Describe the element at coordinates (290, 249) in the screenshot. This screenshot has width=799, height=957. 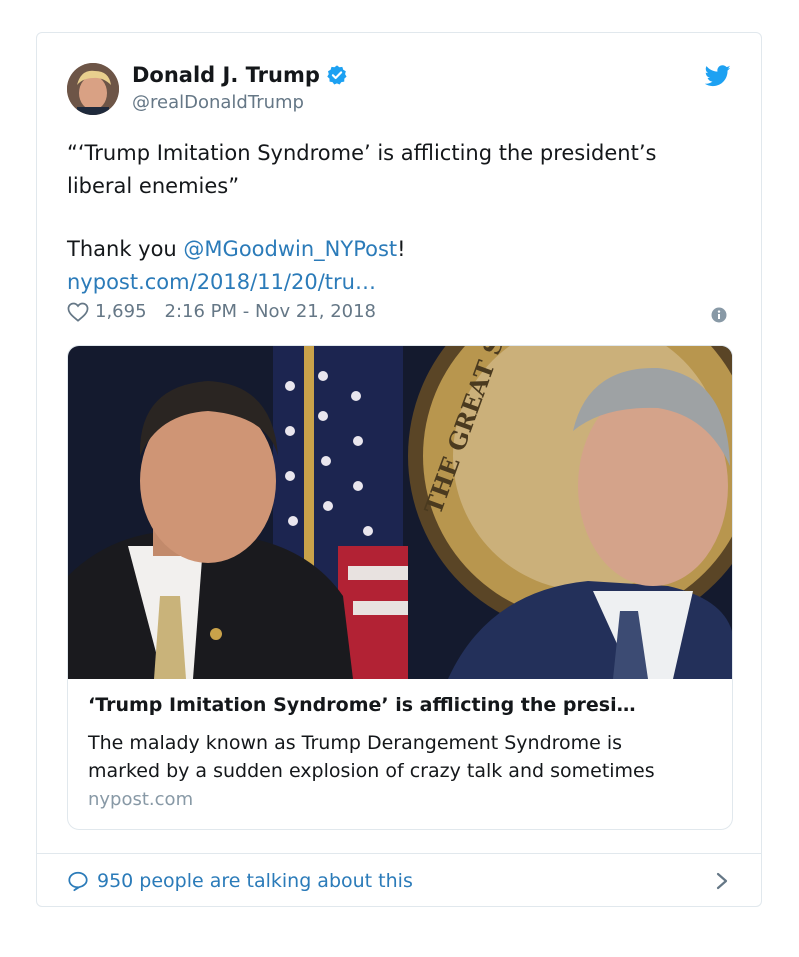
I see `mention-link: @MGoodwin_NYPost` at that location.